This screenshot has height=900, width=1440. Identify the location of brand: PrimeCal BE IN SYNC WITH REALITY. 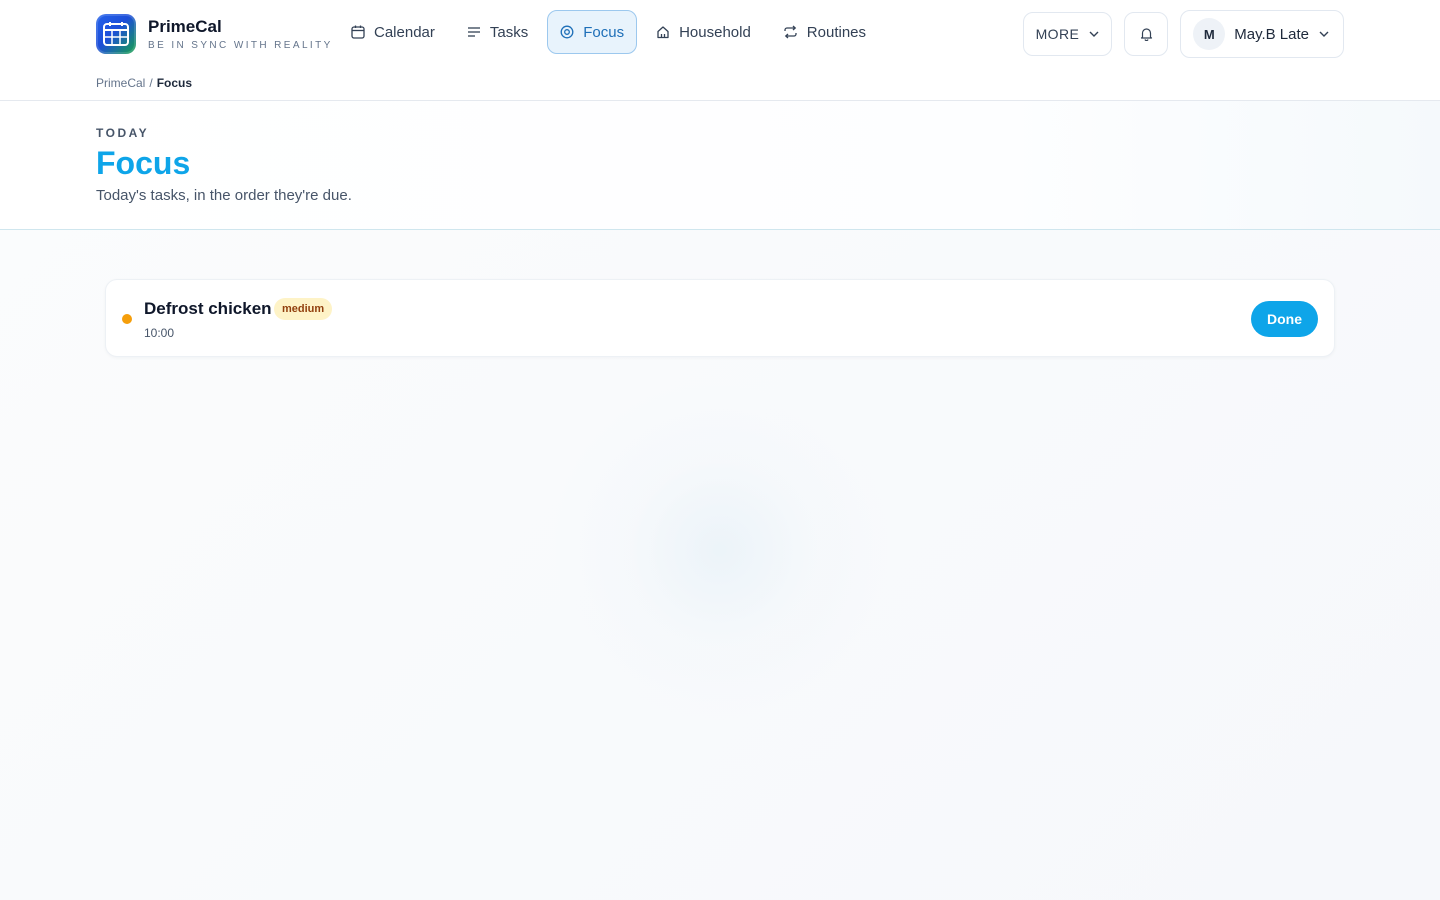
(214, 34).